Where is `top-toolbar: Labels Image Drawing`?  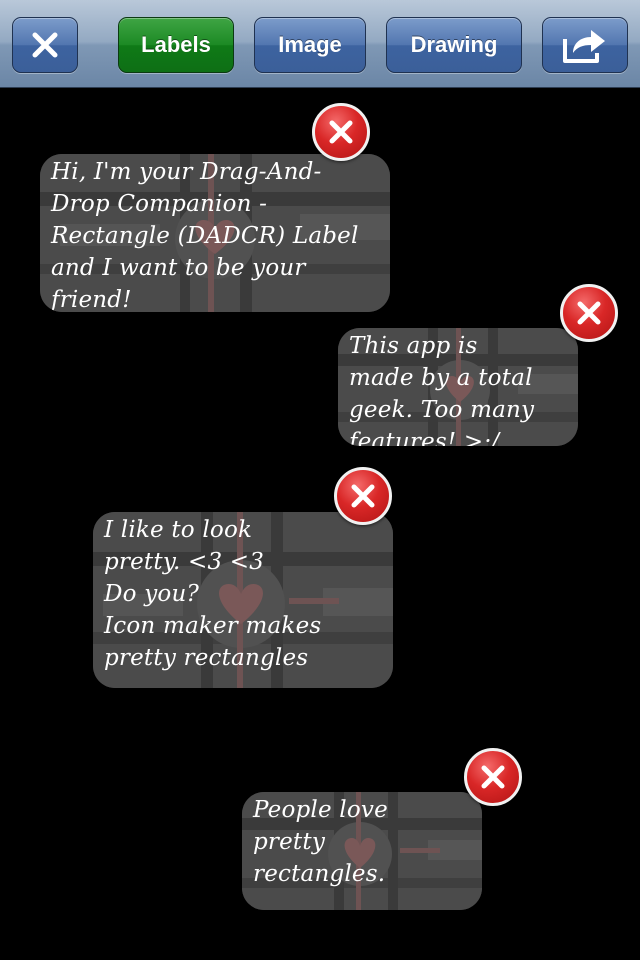
top-toolbar: Labels Image Drawing is located at coordinates (320, 44).